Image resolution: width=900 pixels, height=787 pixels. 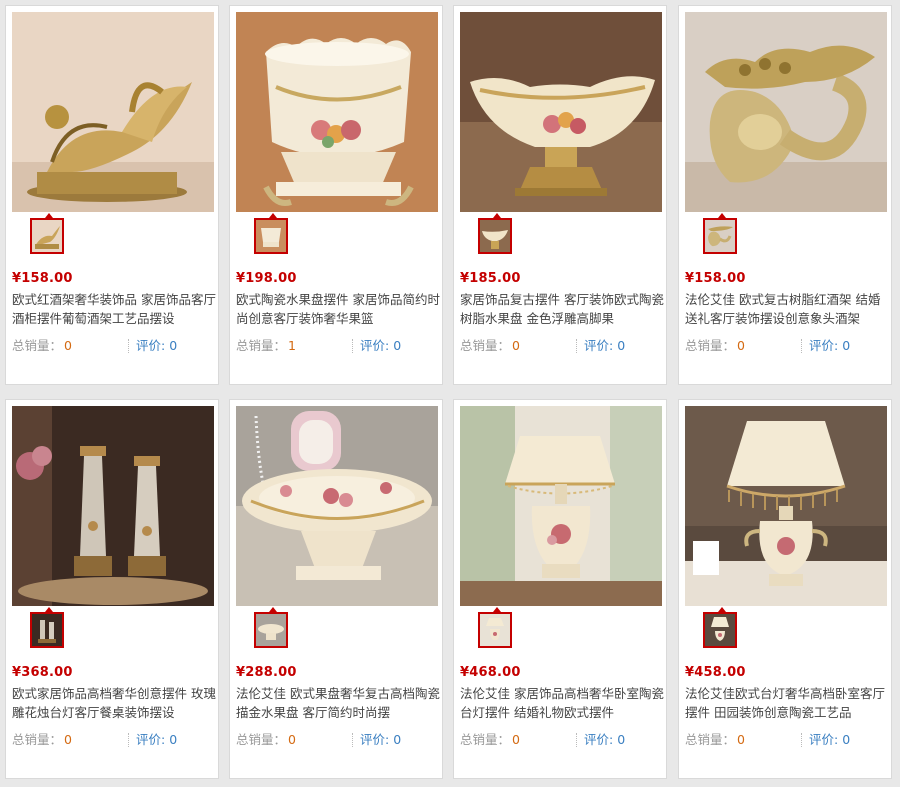 What do you see at coordinates (292, 345) in the screenshot?
I see `sales-count: 1` at bounding box center [292, 345].